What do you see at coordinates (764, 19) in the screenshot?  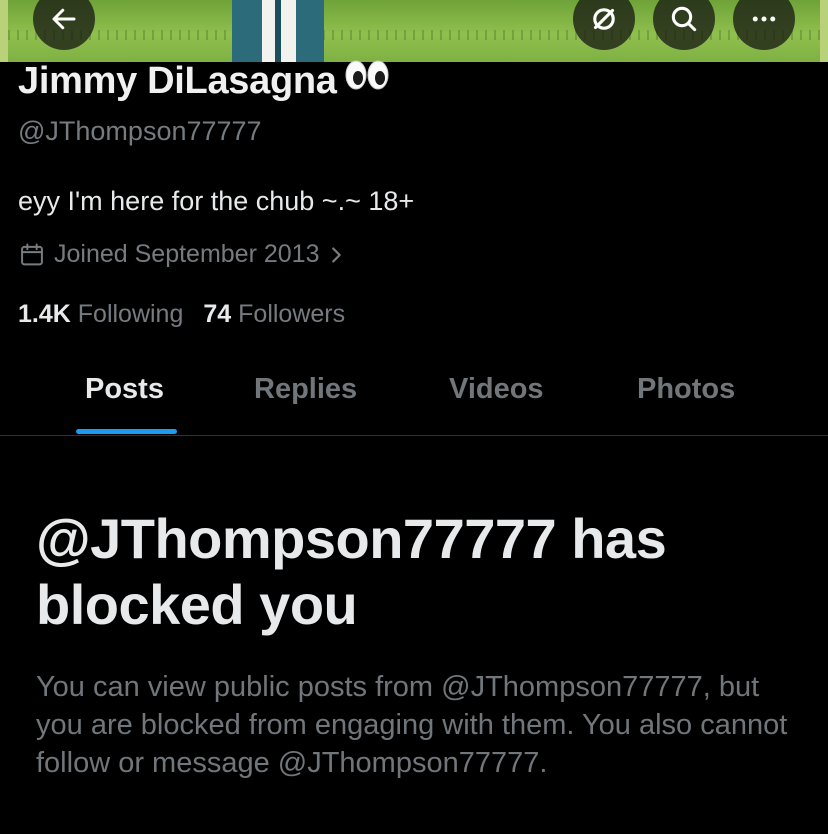 I see `more-icon` at bounding box center [764, 19].